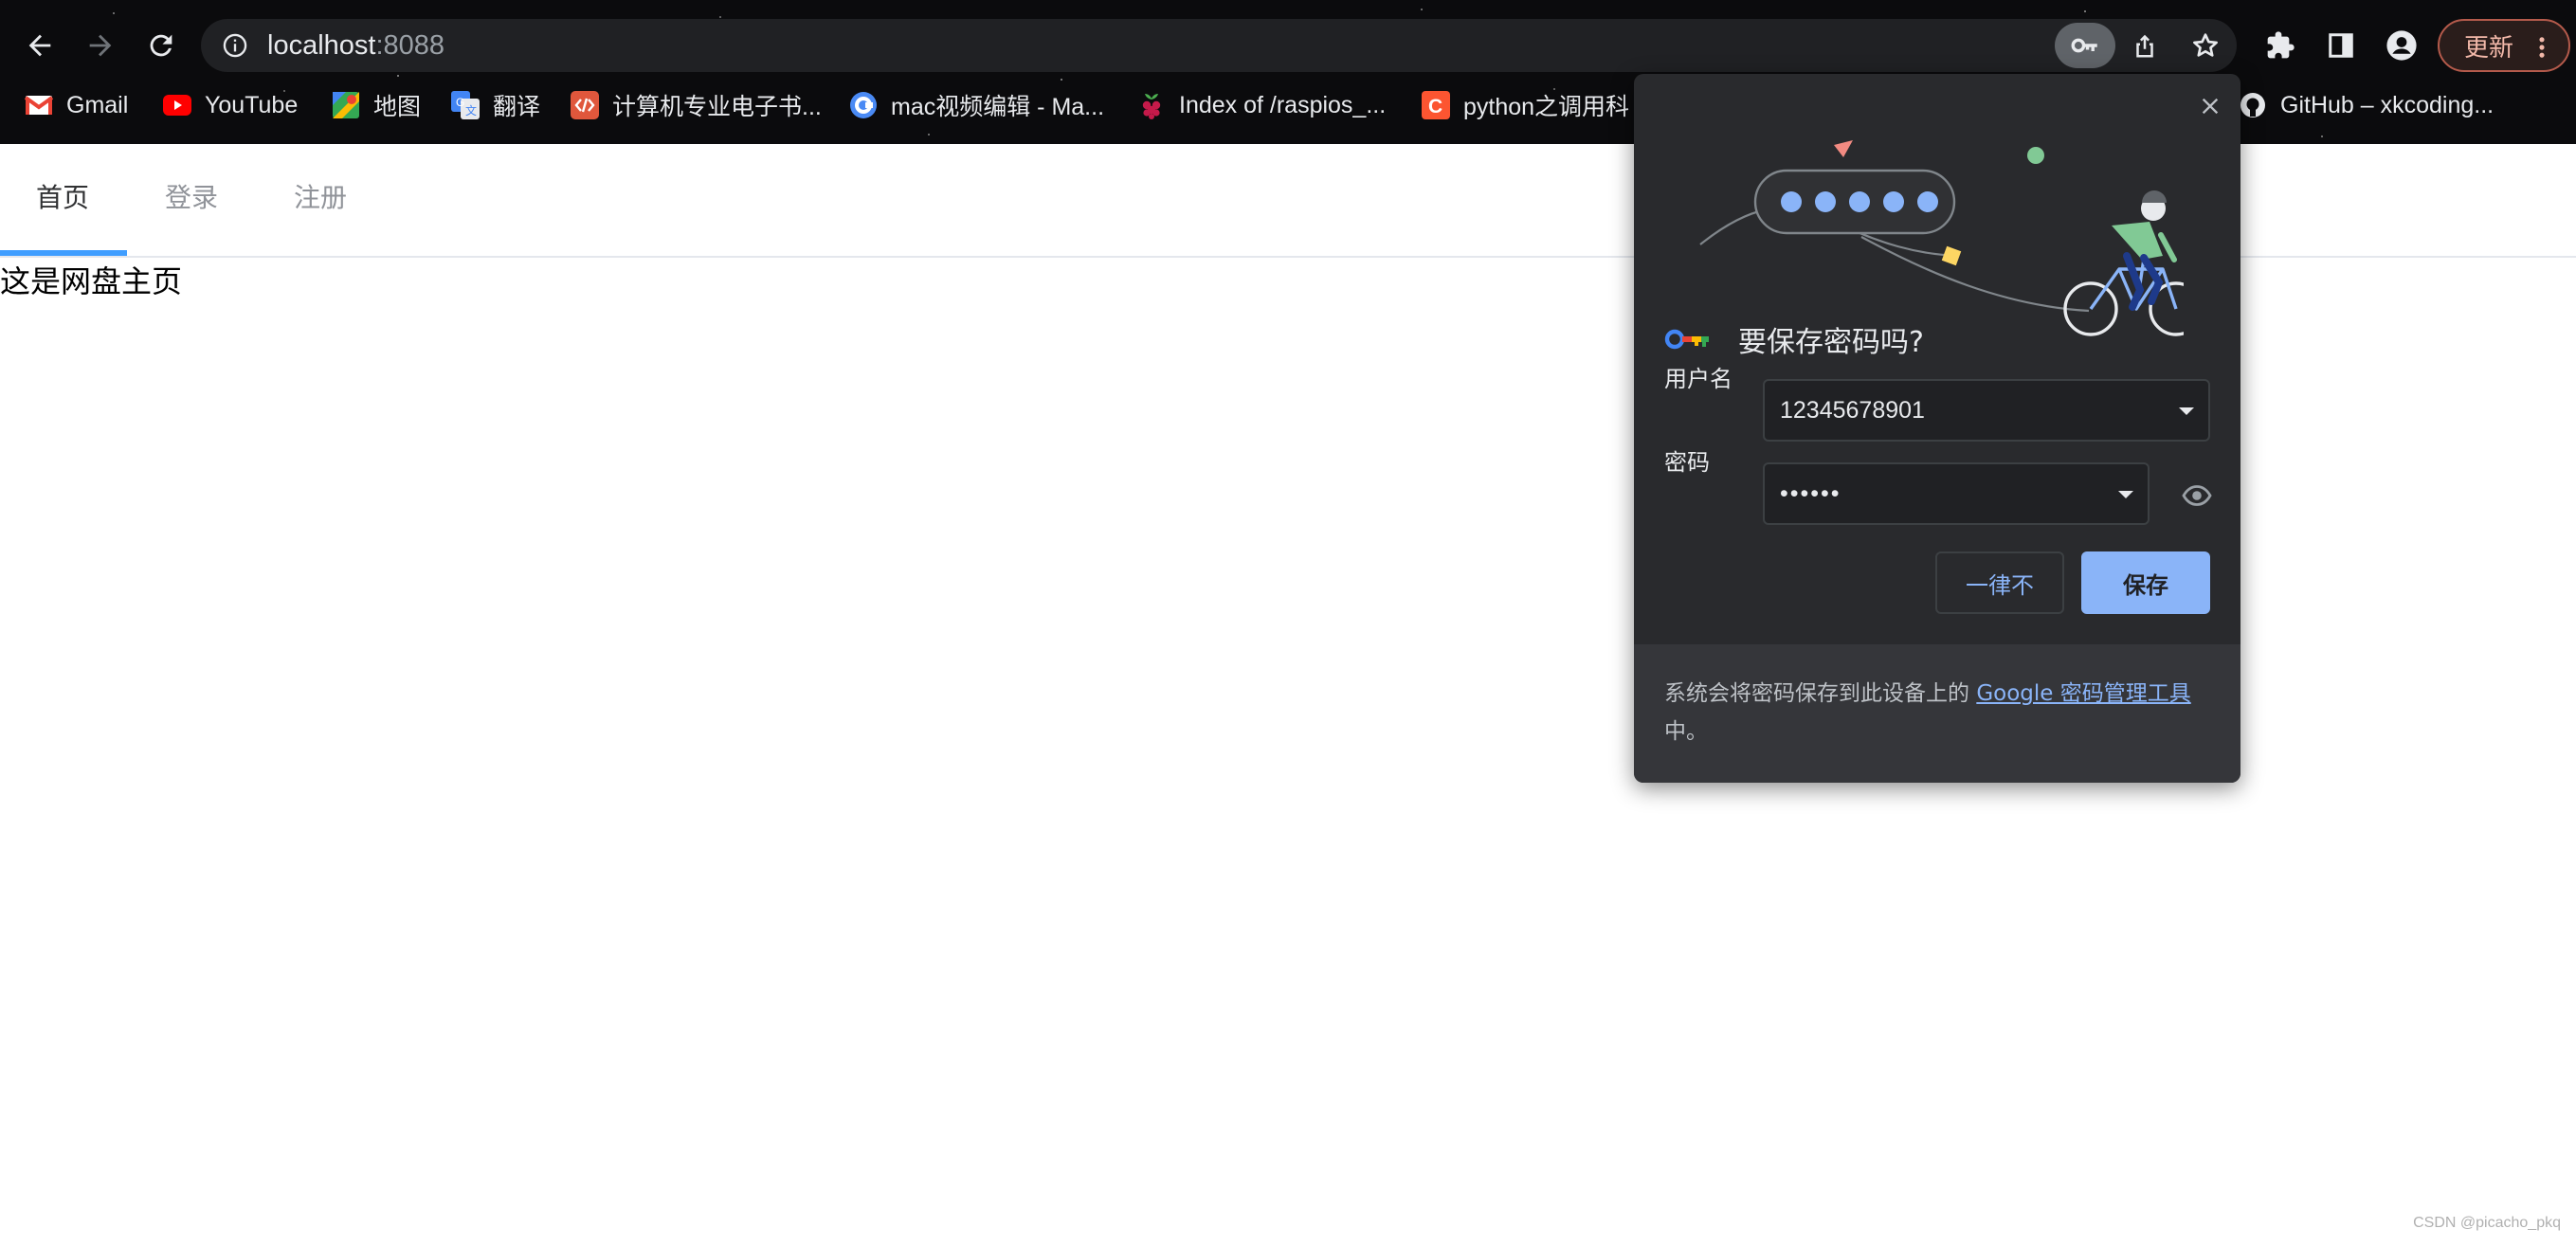 This screenshot has width=2576, height=1247. What do you see at coordinates (585, 105) in the screenshot?
I see `code-icon` at bounding box center [585, 105].